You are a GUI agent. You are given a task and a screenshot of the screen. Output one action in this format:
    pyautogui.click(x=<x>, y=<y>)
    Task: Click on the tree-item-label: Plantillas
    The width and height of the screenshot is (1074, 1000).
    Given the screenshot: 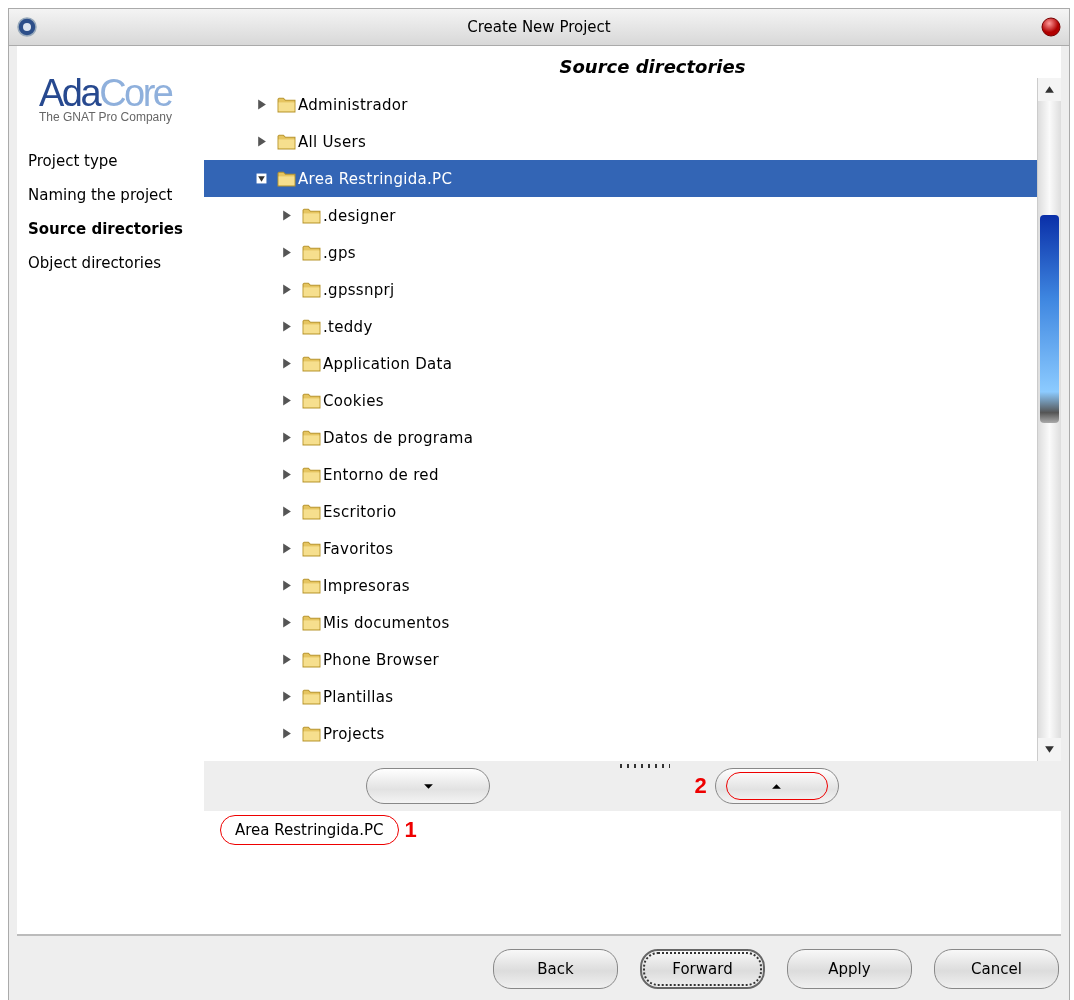 What is the action you would take?
    pyautogui.click(x=358, y=696)
    